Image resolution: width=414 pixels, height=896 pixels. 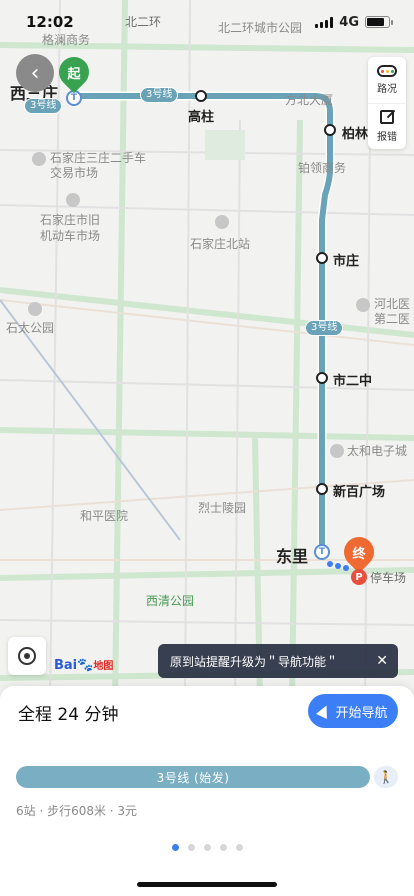 I want to click on traffic-button: 路况, so click(x=387, y=80).